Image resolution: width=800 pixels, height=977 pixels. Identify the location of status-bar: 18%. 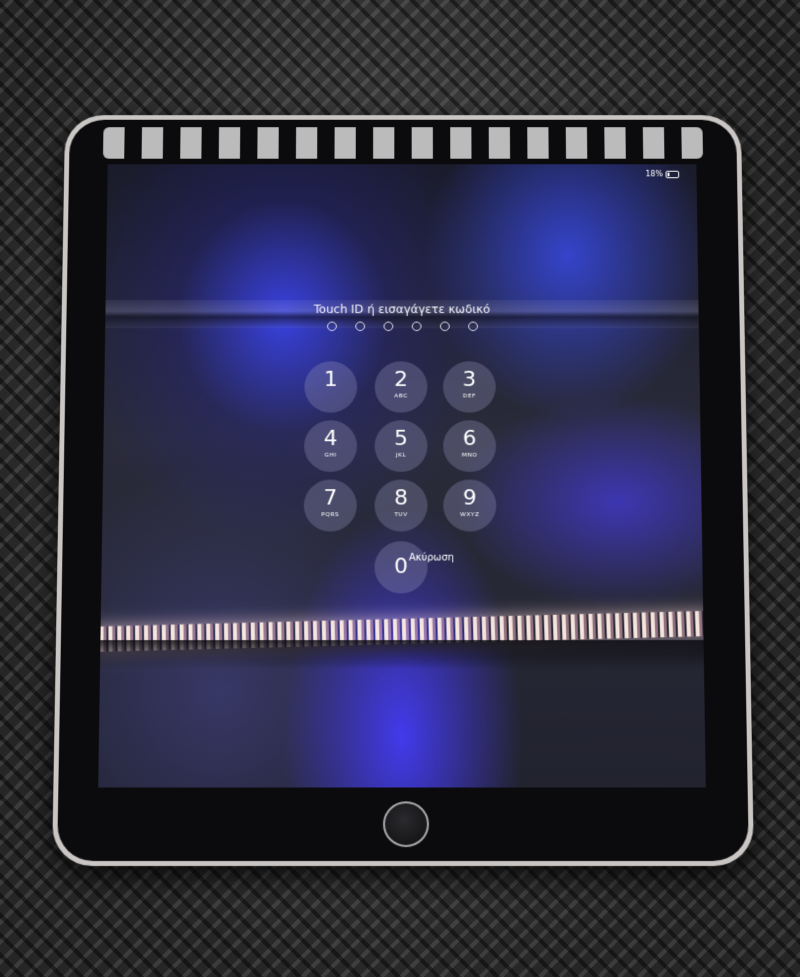
(662, 174).